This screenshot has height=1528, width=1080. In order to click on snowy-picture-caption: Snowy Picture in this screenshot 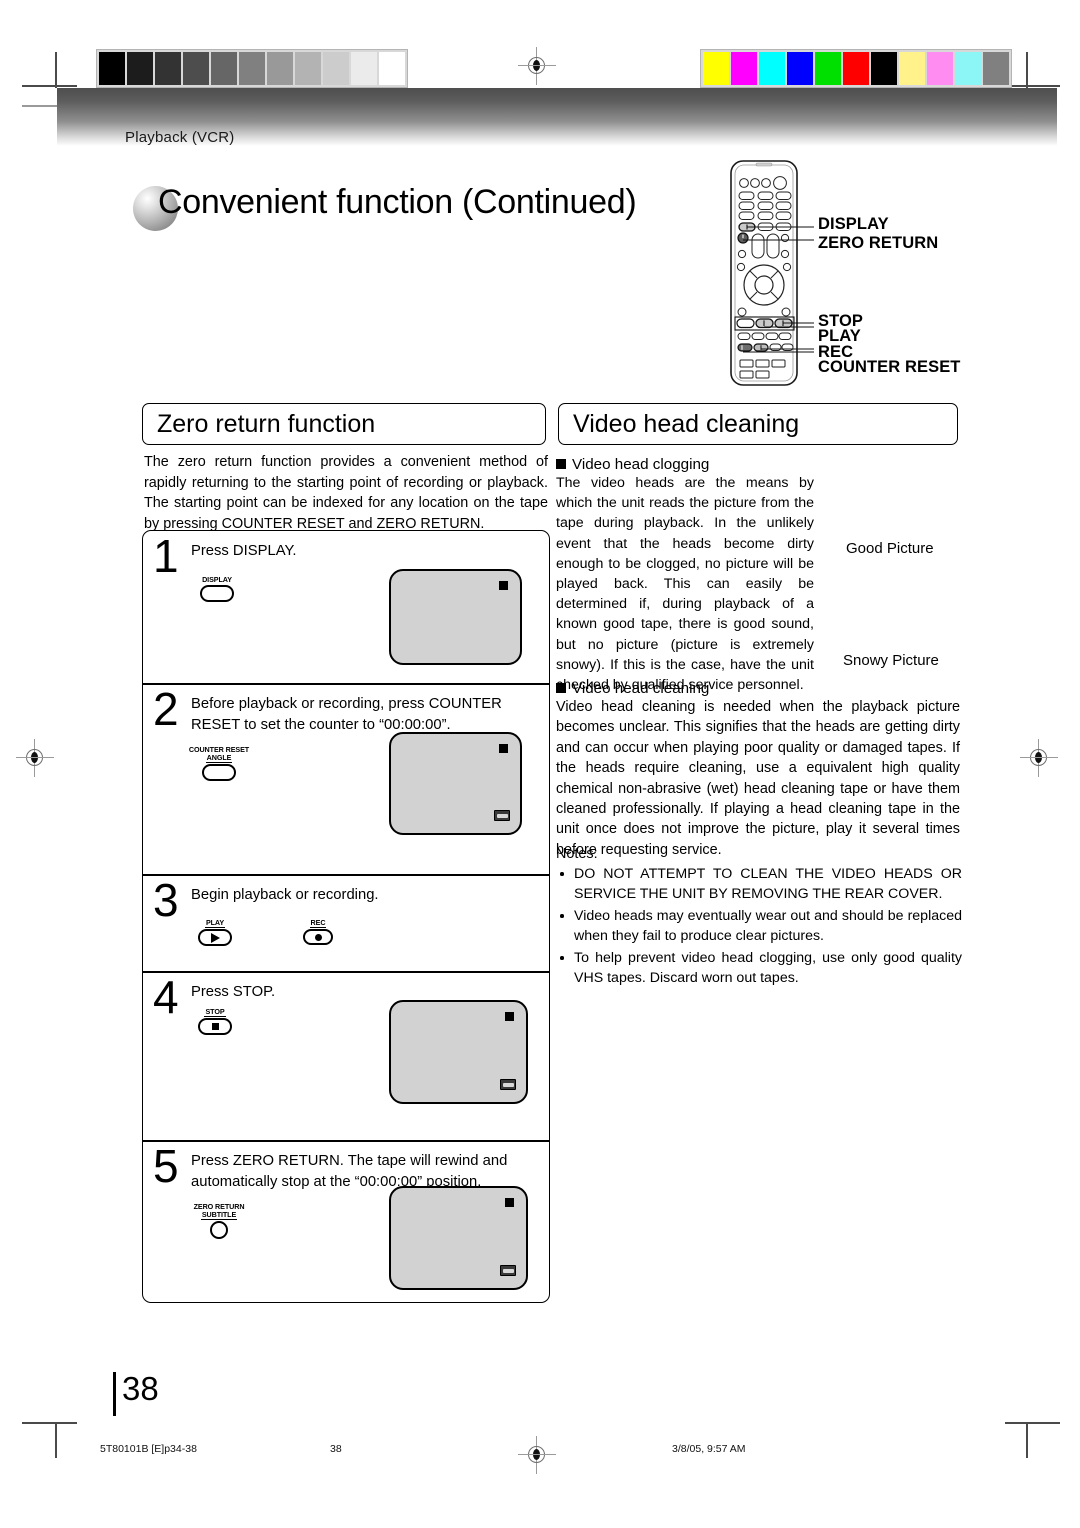, I will do `click(891, 660)`.